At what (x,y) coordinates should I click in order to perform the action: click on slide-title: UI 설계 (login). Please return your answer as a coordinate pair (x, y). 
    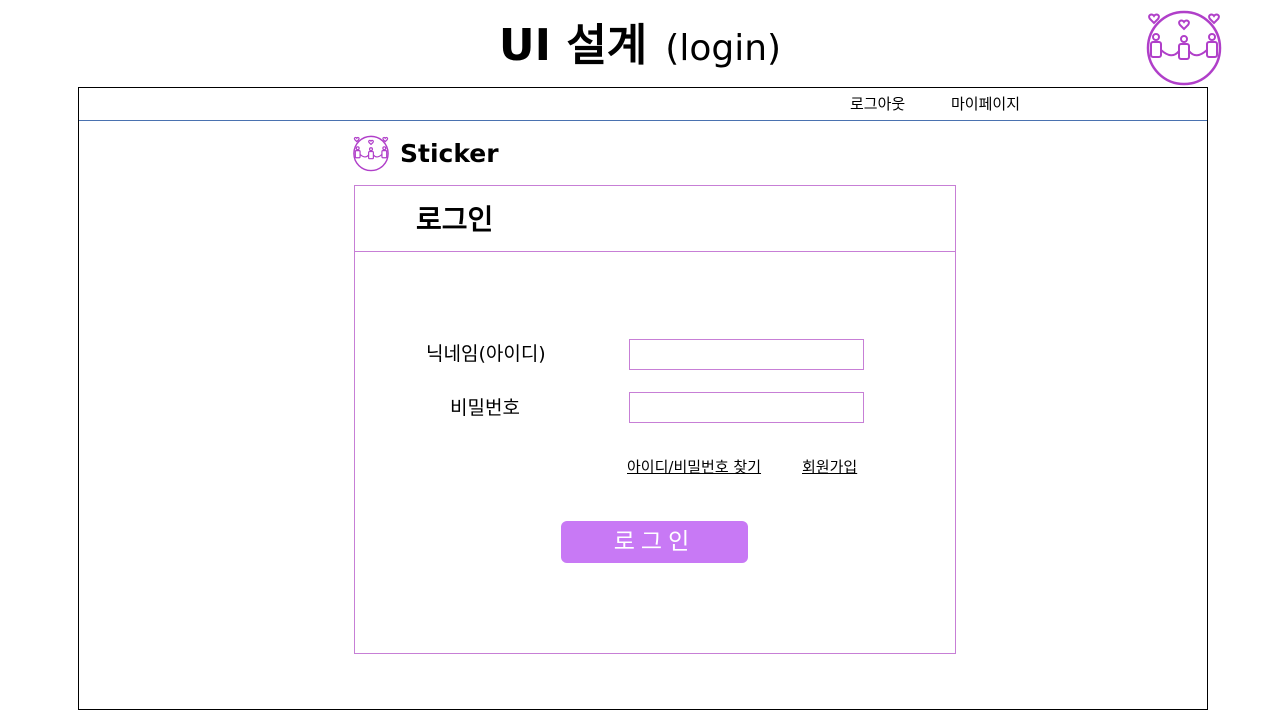
    Looking at the image, I should click on (640, 47).